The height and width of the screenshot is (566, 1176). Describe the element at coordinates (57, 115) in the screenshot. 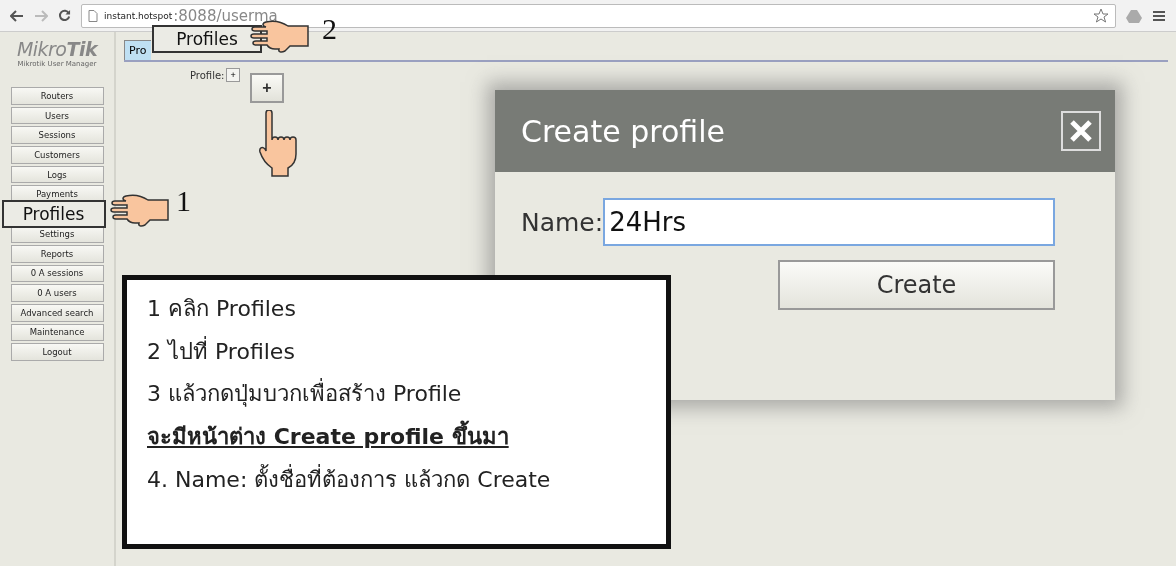

I see `sidebar-item: Users` at that location.